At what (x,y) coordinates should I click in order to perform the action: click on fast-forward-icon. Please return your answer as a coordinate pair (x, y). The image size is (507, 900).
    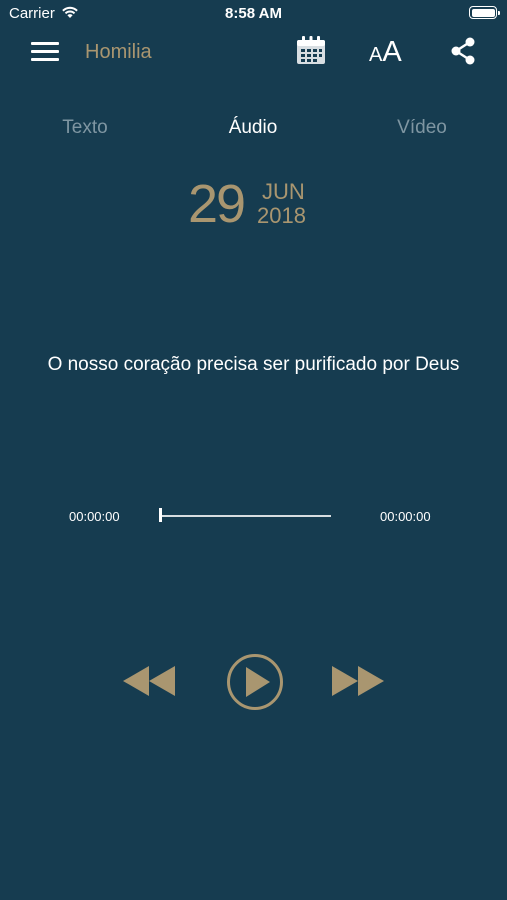
    Looking at the image, I should click on (358, 681).